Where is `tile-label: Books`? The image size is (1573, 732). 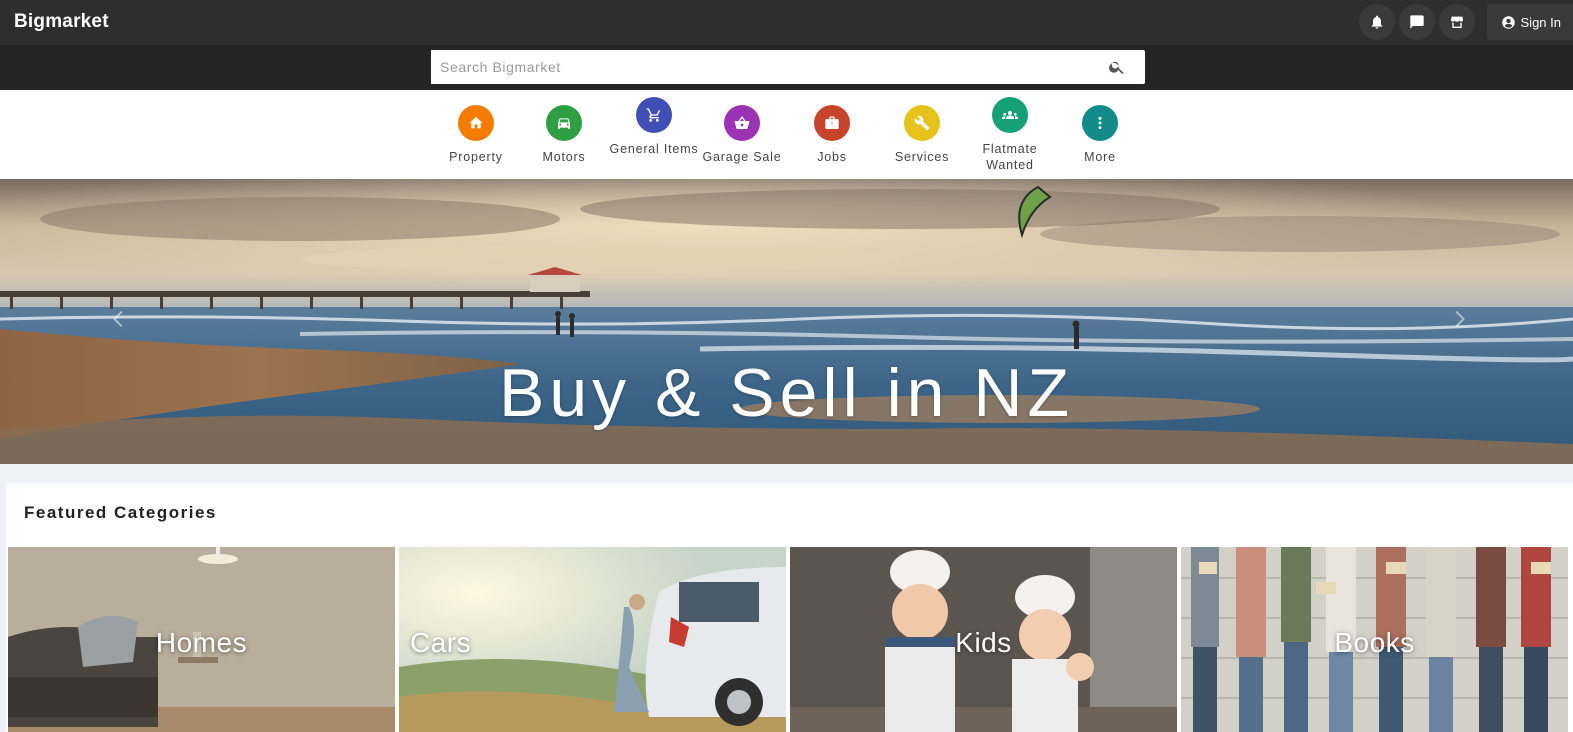 tile-label: Books is located at coordinates (1374, 642).